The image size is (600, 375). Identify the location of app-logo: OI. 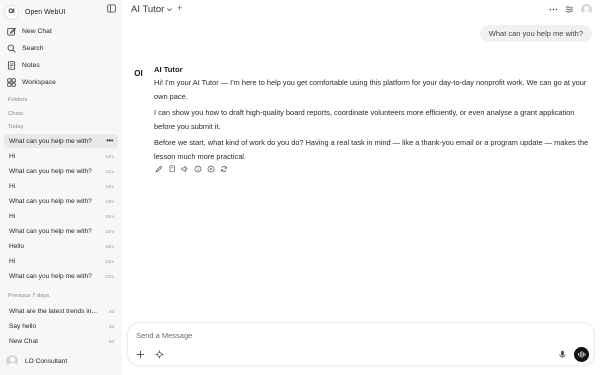
(11, 12).